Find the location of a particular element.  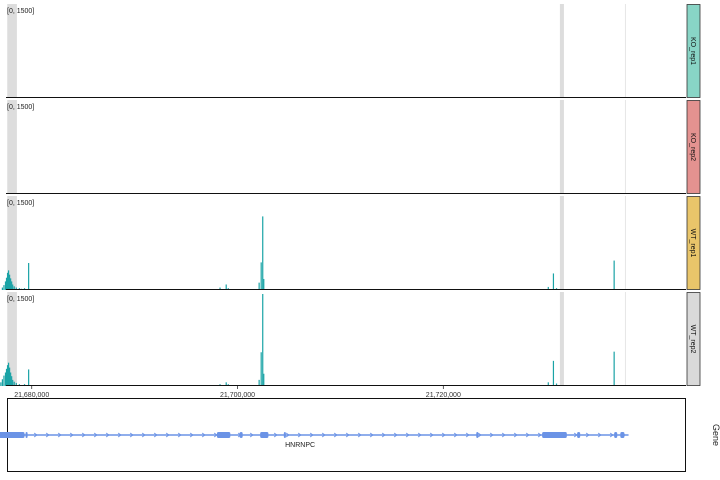

gene-name-label: HNRNPC is located at coordinates (300, 445).